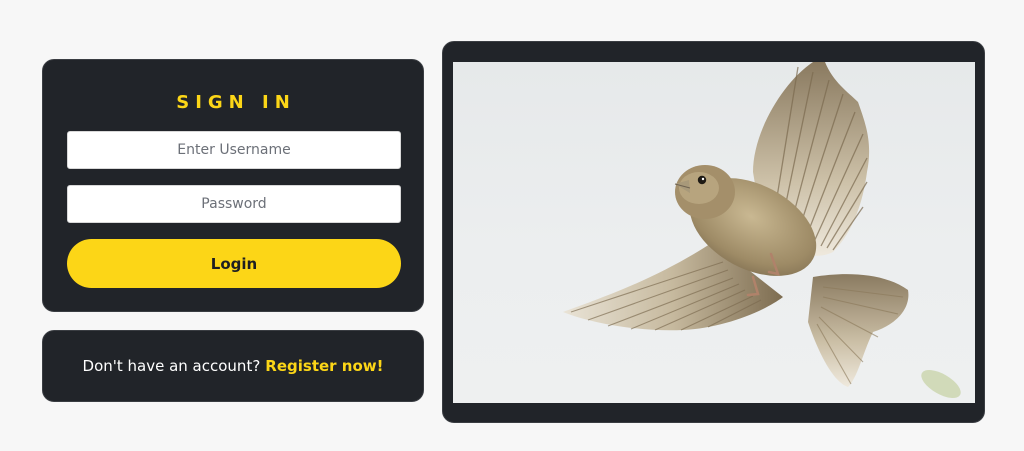 The image size is (1024, 451). I want to click on login-button: Login, so click(234, 263).